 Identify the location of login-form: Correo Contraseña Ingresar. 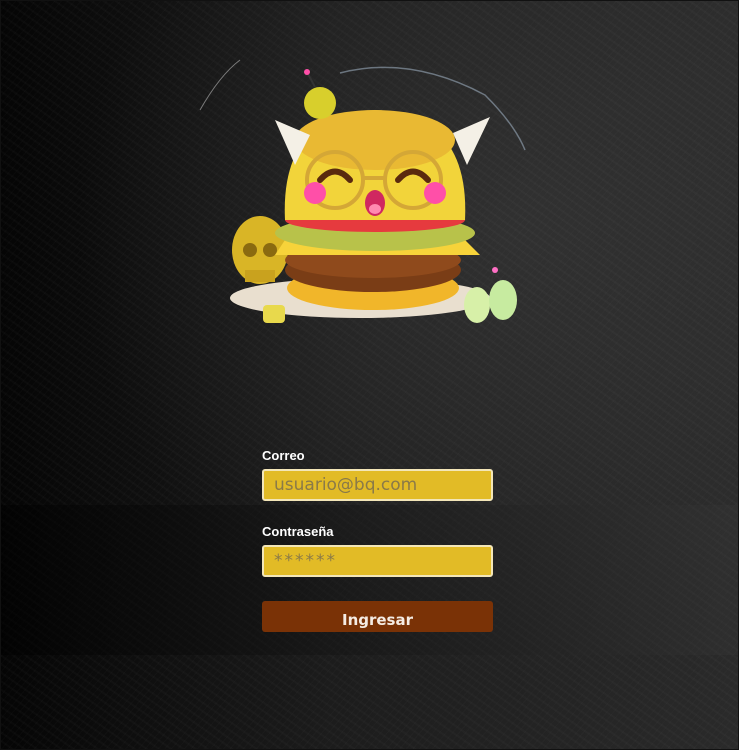
(377, 540).